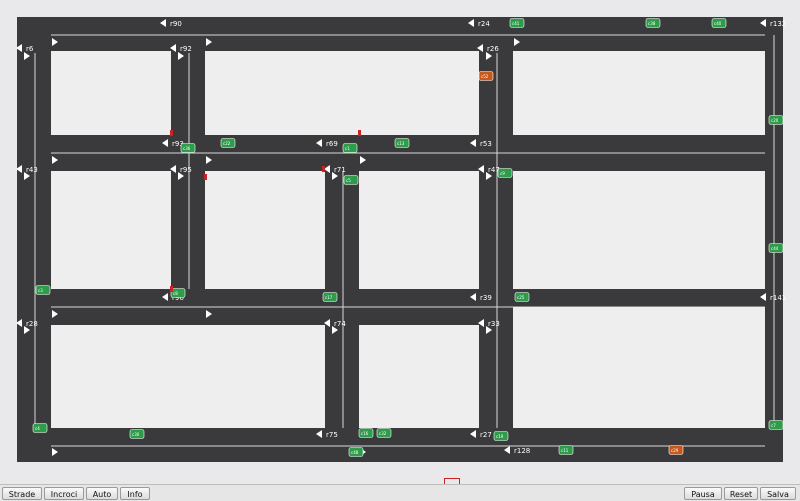  Describe the element at coordinates (347, 148) in the screenshot. I see `car-label: c1` at that location.